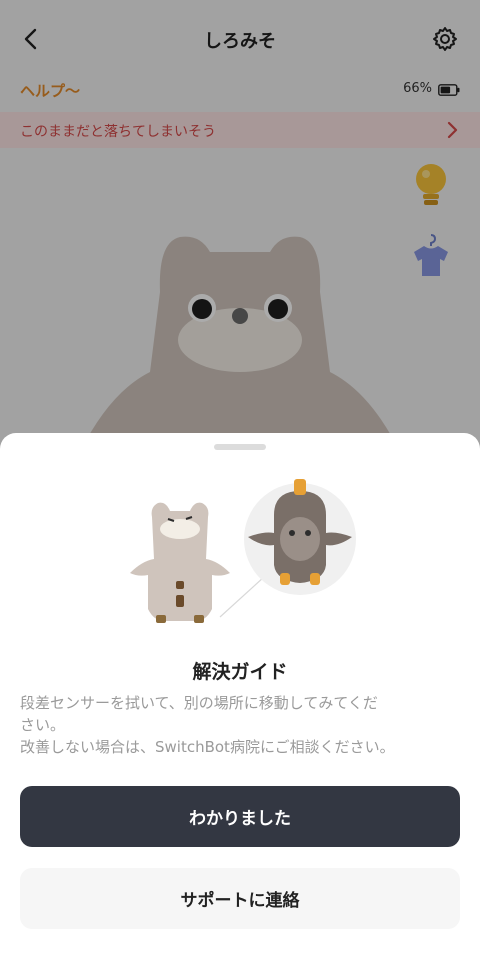 The width and height of the screenshot is (480, 960). Describe the element at coordinates (240, 898) in the screenshot. I see `contact-support-button: サポートに連絡` at that location.